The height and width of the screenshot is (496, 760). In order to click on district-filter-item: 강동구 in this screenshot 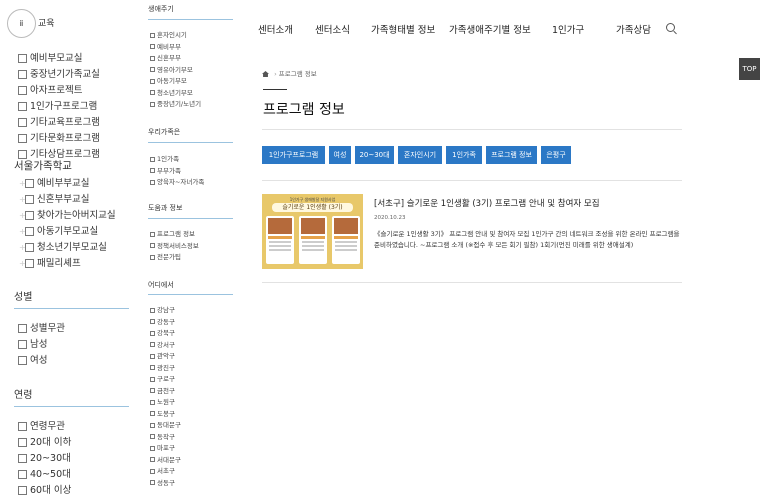, I will do `click(162, 321)`.